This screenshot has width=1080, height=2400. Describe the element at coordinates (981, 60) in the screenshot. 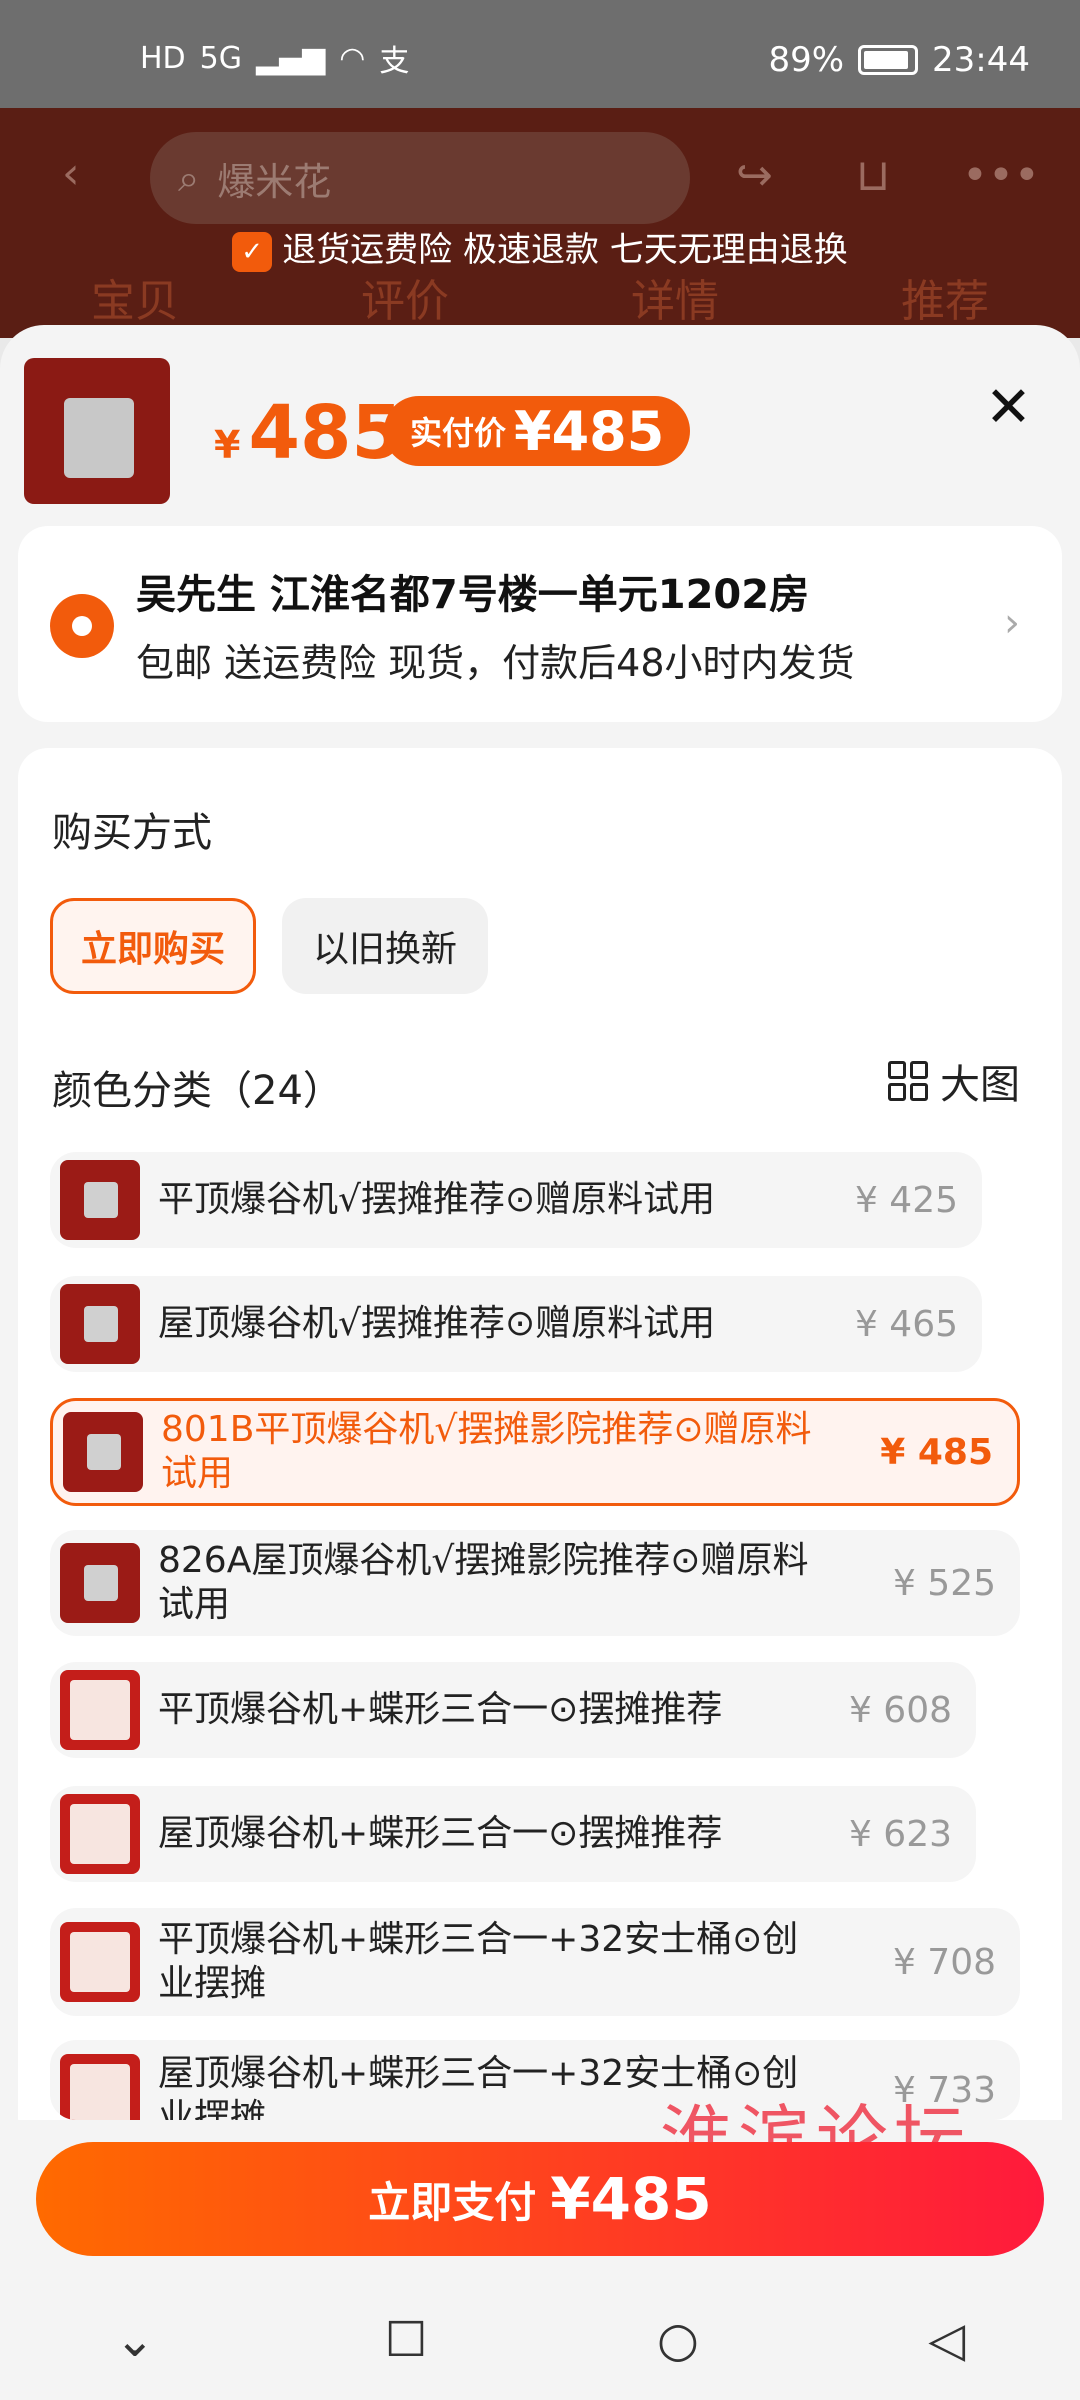

I see `clock: 23:44` at that location.